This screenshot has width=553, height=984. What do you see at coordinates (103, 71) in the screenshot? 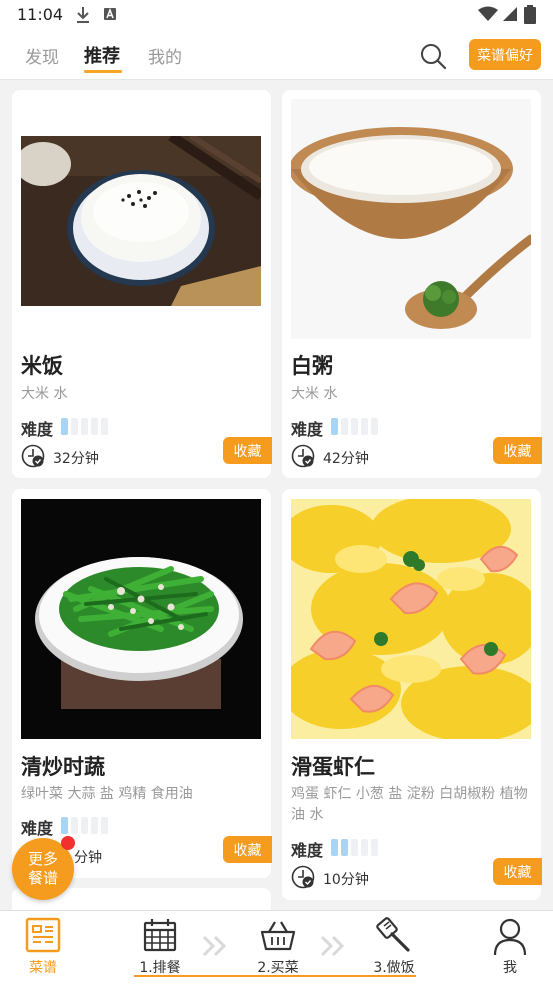
I see `active-tab-indicator` at bounding box center [103, 71].